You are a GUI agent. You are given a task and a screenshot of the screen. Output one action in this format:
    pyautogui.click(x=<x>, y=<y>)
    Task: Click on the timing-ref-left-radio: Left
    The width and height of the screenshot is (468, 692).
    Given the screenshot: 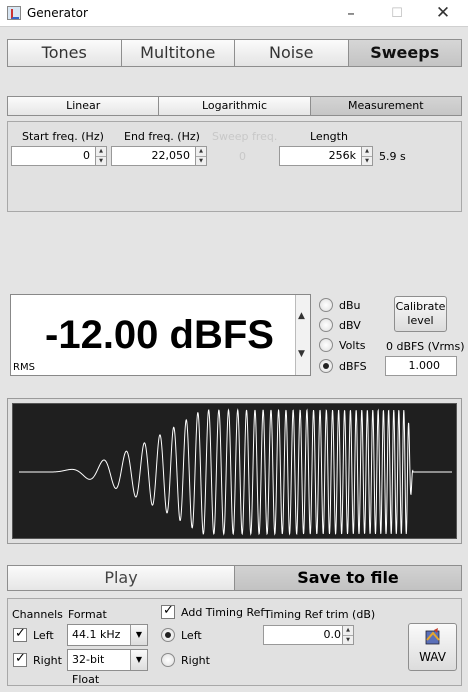 What is the action you would take?
    pyautogui.click(x=181, y=635)
    